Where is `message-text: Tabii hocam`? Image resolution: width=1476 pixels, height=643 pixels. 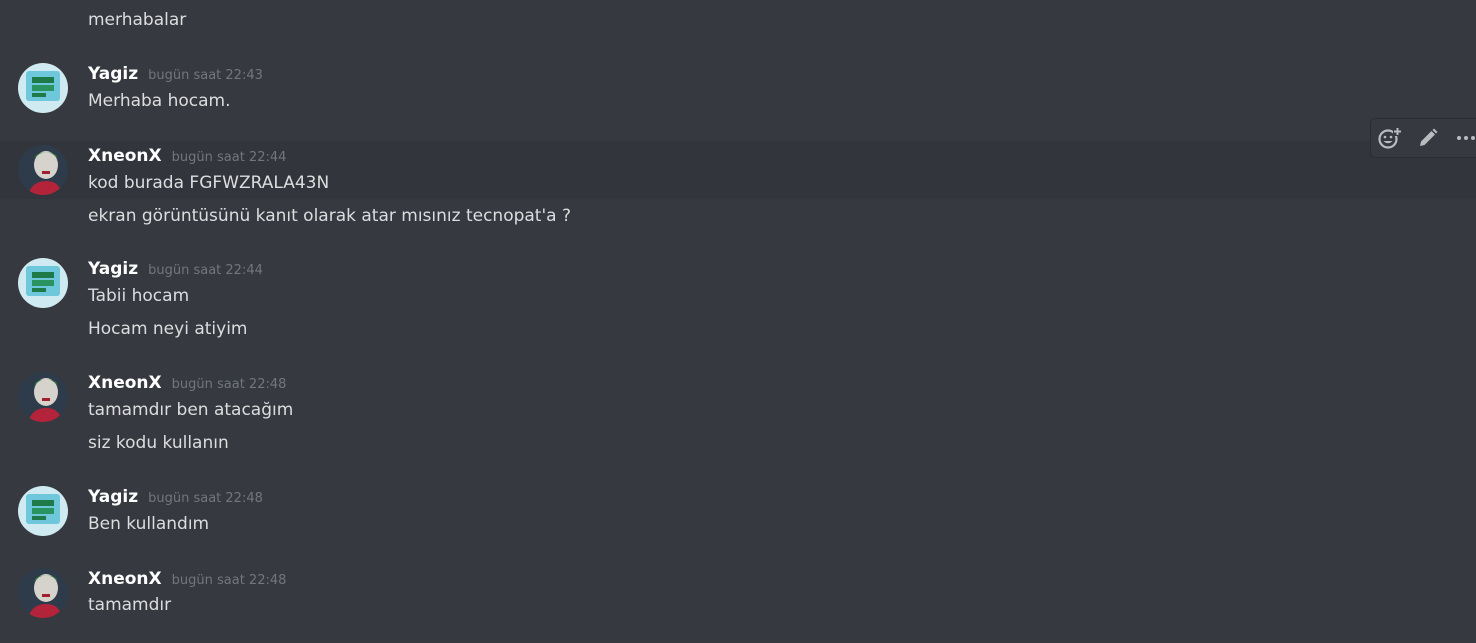
message-text: Tabii hocam is located at coordinates (139, 296).